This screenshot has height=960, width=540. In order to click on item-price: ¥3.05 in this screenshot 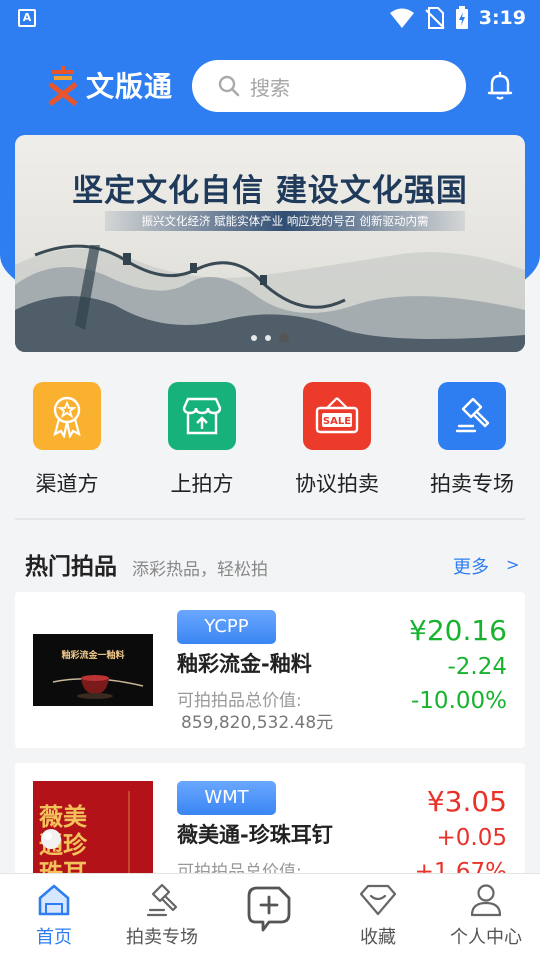, I will do `click(466, 801)`.